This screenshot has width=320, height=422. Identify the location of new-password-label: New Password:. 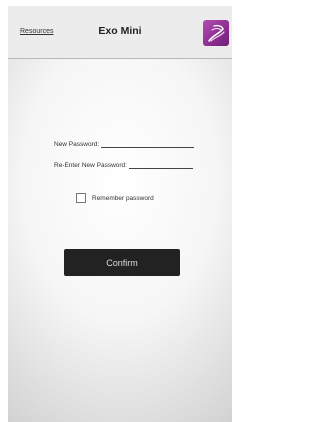
(77, 144).